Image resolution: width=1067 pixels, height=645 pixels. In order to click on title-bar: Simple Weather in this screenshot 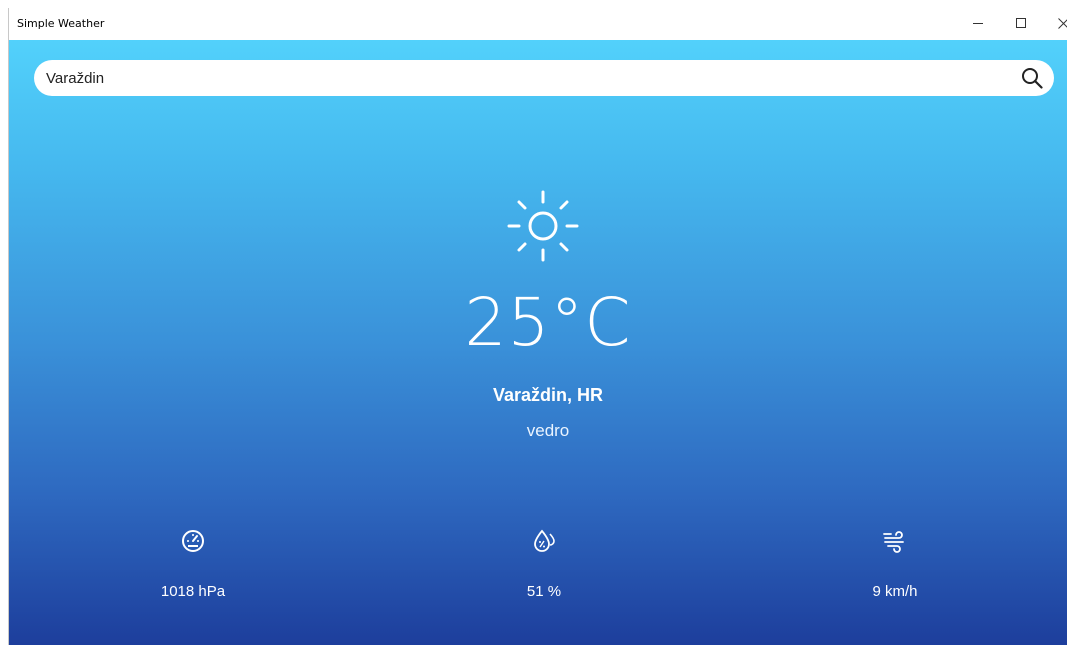, I will do `click(538, 24)`.